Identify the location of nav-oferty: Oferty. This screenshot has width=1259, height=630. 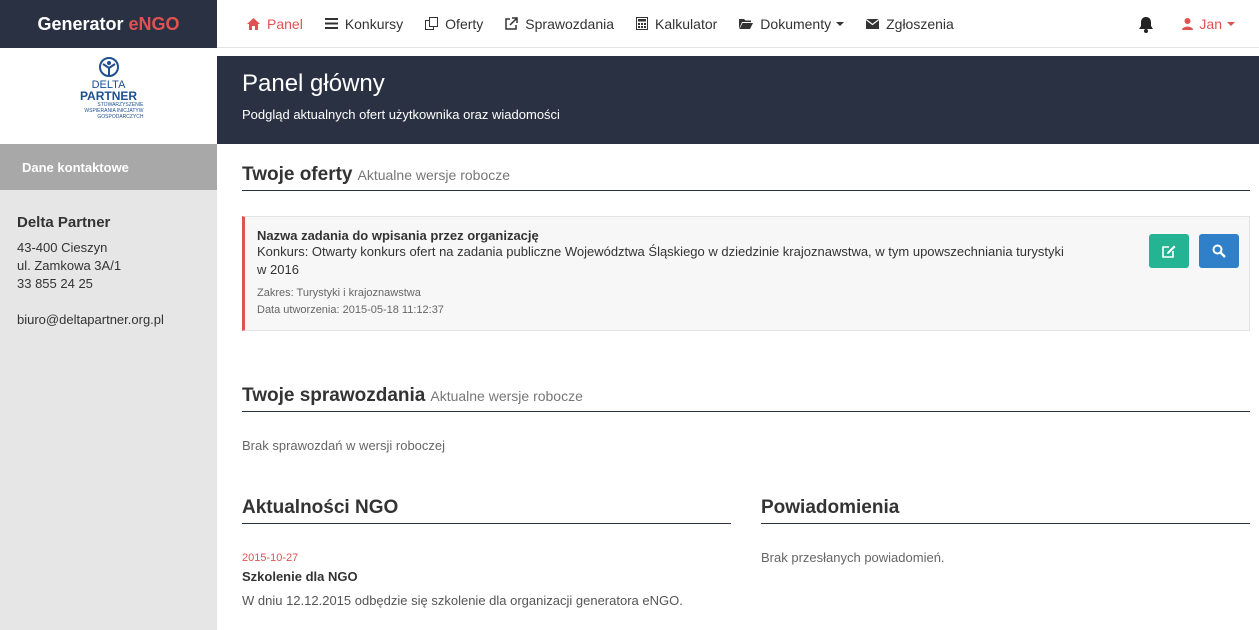
(454, 24).